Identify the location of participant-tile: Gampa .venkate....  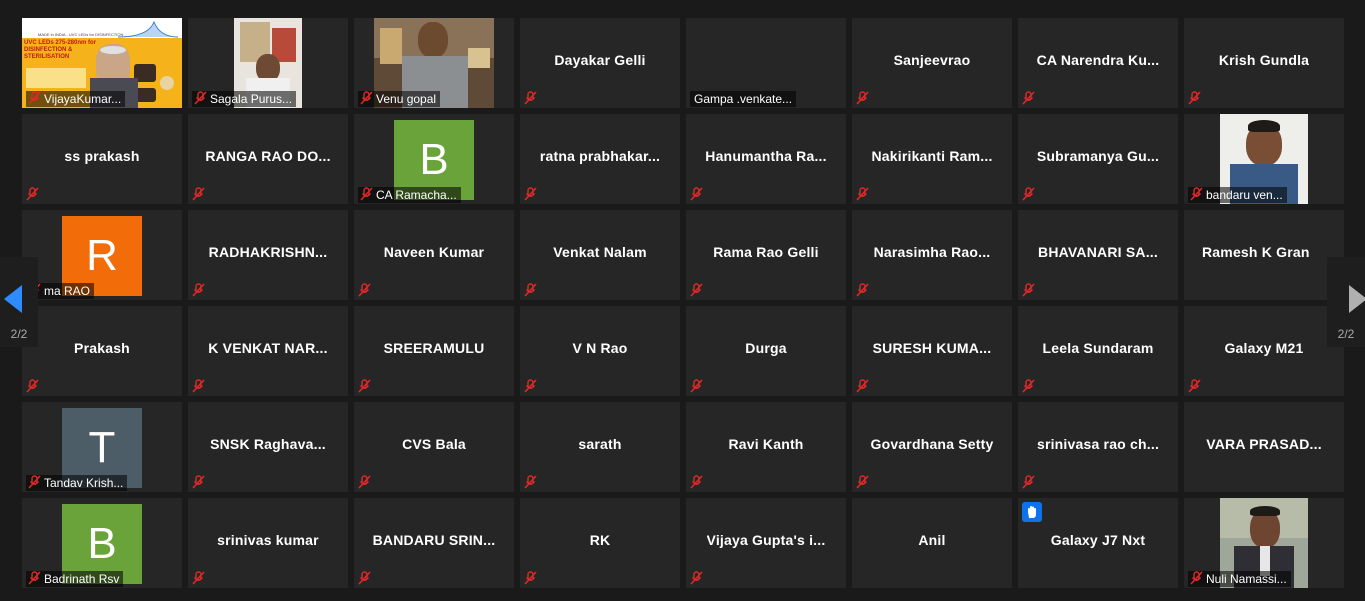
(766, 63).